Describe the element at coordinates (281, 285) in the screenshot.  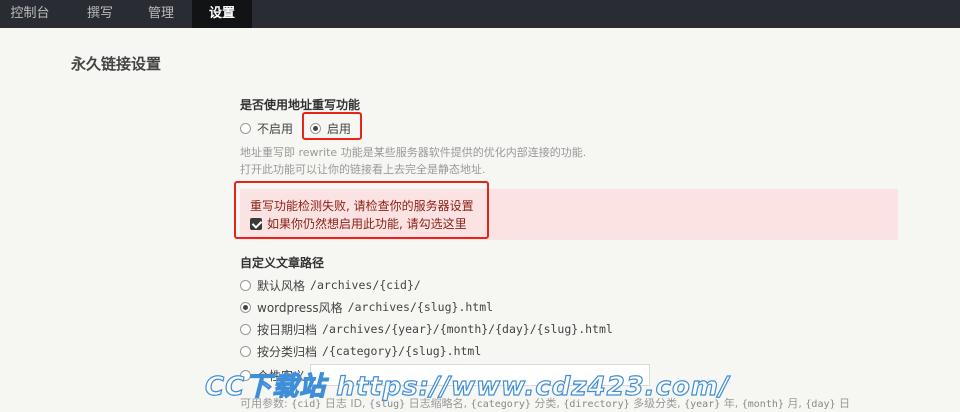
I see `post-path-default-label: 默认风格` at that location.